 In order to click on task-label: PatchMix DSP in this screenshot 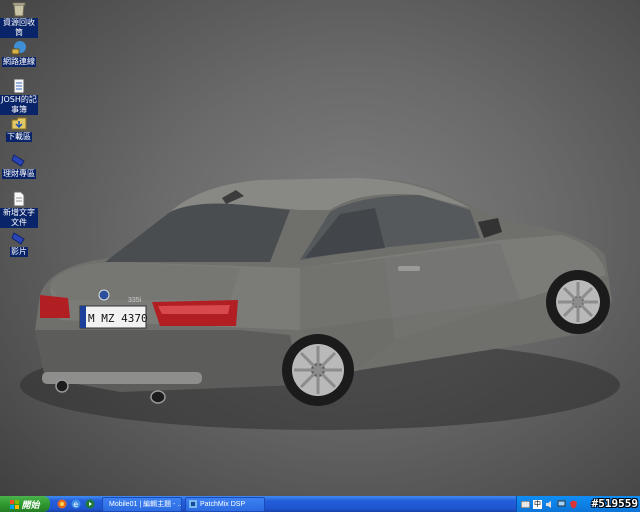, I will do `click(223, 504)`.